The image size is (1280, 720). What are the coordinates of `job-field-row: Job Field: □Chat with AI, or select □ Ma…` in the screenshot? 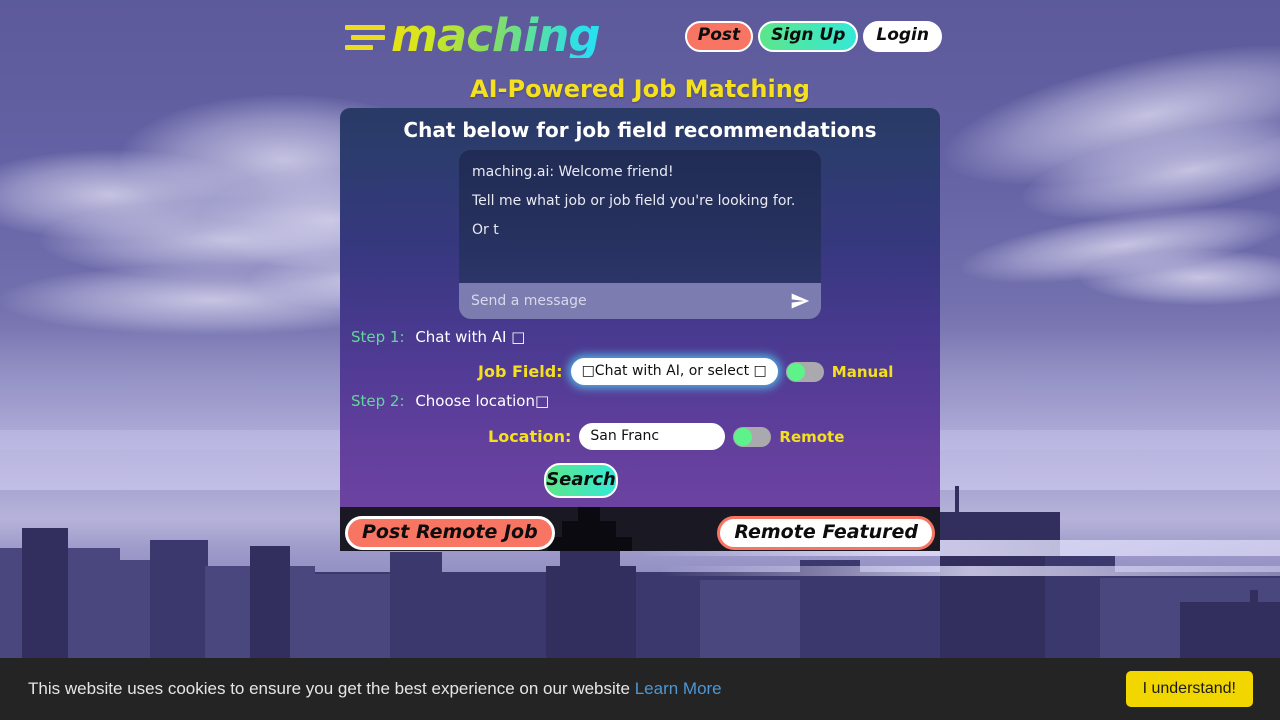 It's located at (685, 371).